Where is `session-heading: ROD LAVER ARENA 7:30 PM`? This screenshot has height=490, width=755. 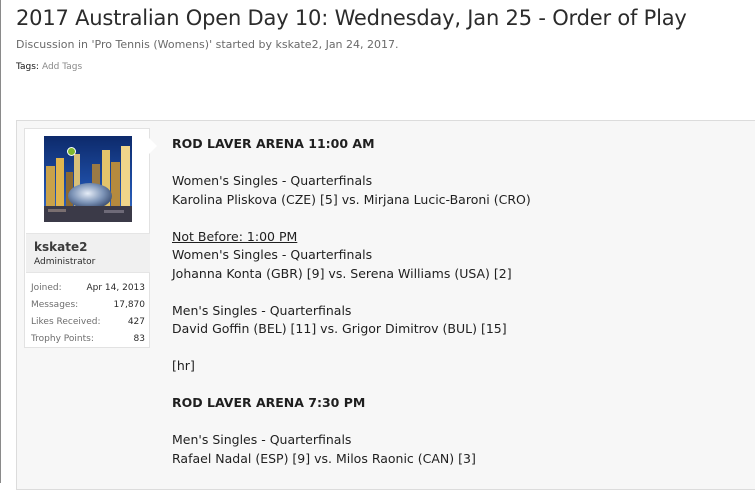 session-heading: ROD LAVER ARENA 7:30 PM is located at coordinates (269, 402).